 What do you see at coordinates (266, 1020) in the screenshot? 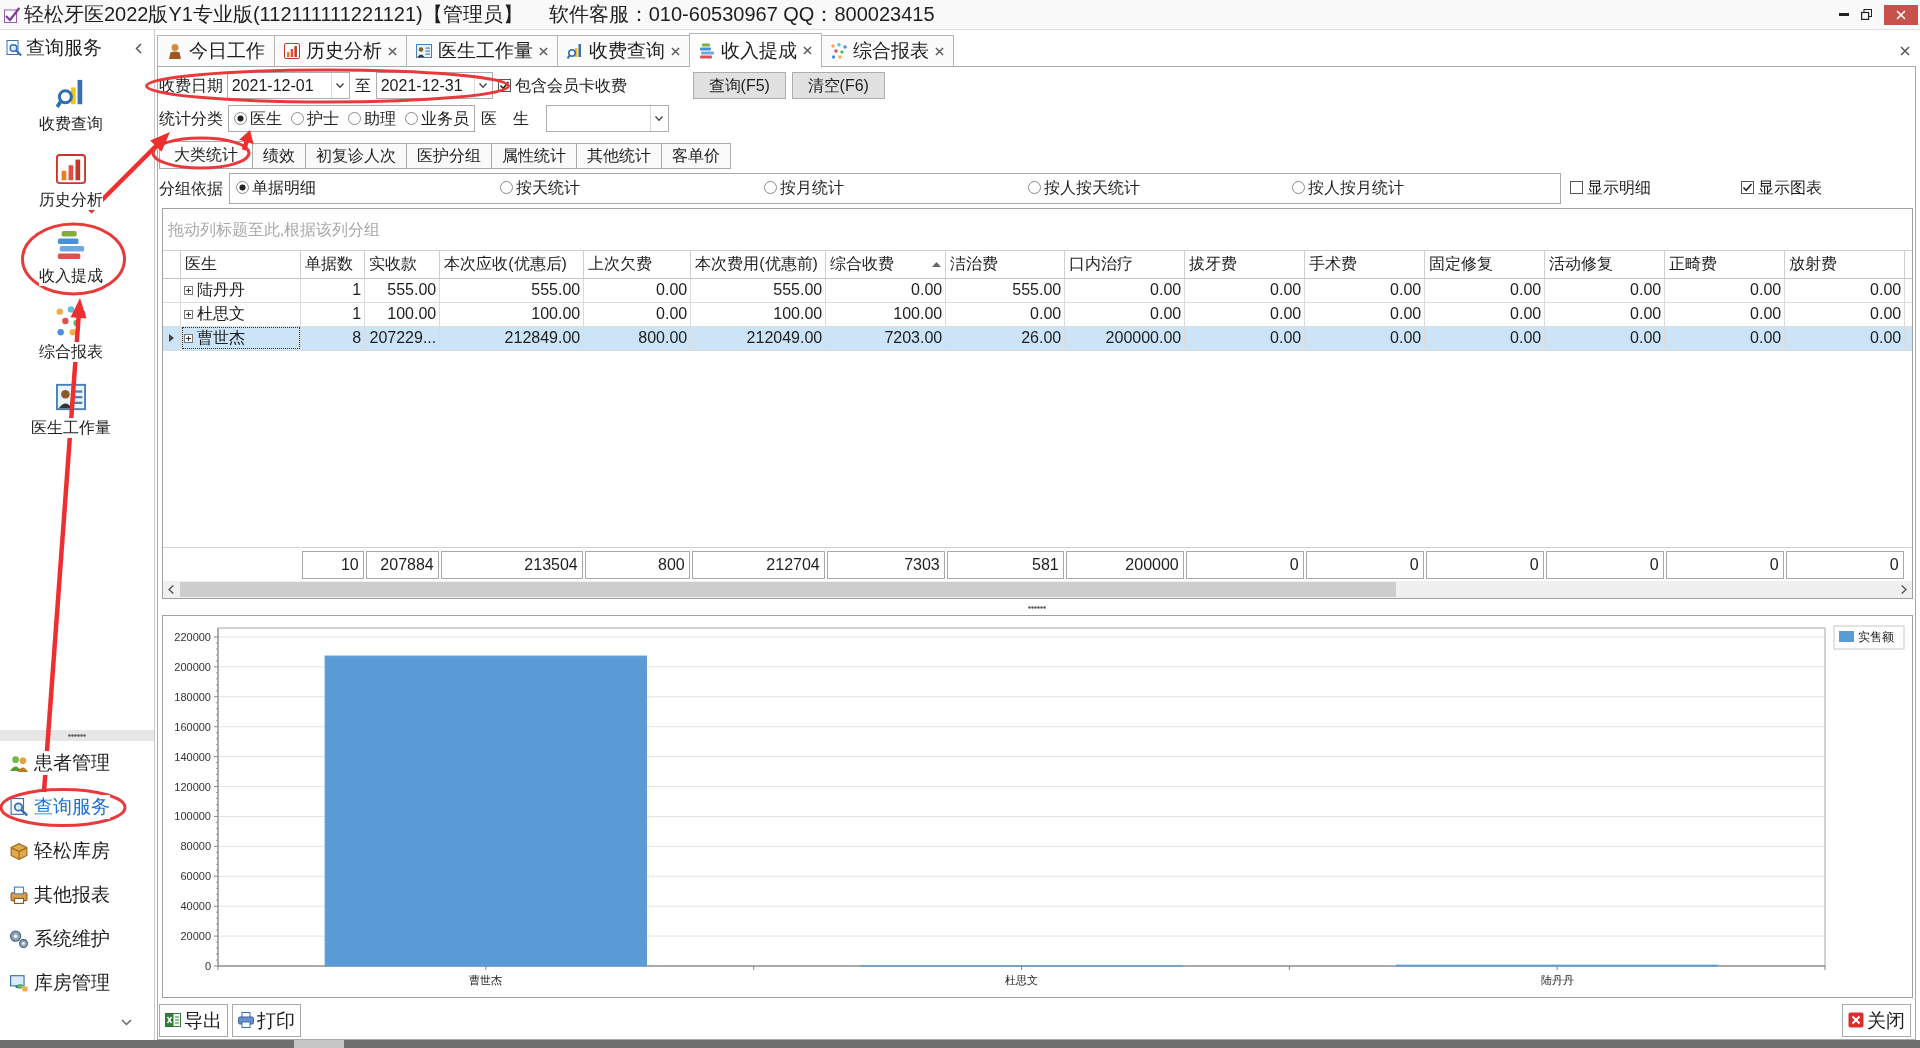
I see `print-button: 打印` at bounding box center [266, 1020].